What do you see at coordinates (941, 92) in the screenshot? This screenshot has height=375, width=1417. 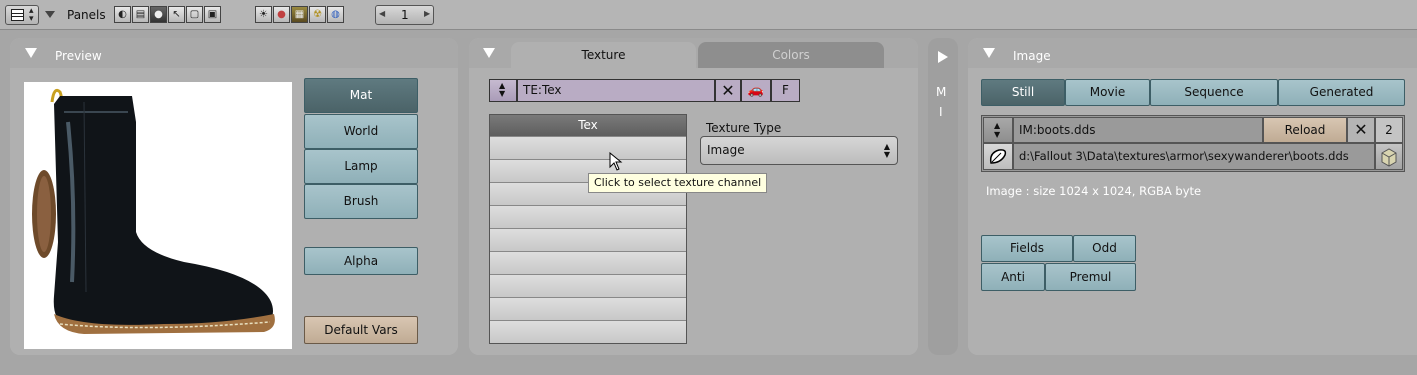 I see `strip-letter-m: M` at bounding box center [941, 92].